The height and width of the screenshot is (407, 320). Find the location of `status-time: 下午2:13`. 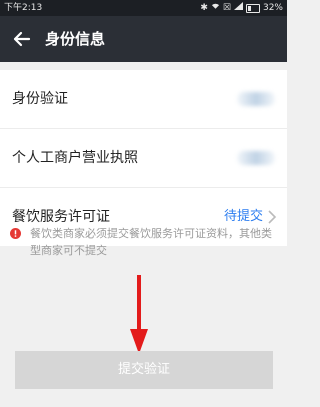

status-time: 下午2:13 is located at coordinates (23, 8).